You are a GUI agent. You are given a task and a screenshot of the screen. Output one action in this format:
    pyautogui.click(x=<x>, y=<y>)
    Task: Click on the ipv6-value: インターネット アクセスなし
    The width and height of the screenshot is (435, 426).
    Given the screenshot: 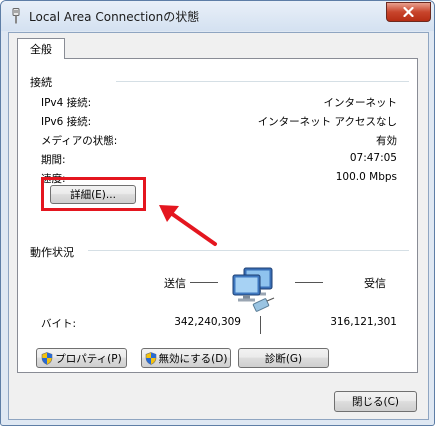 What is the action you would take?
    pyautogui.click(x=327, y=122)
    